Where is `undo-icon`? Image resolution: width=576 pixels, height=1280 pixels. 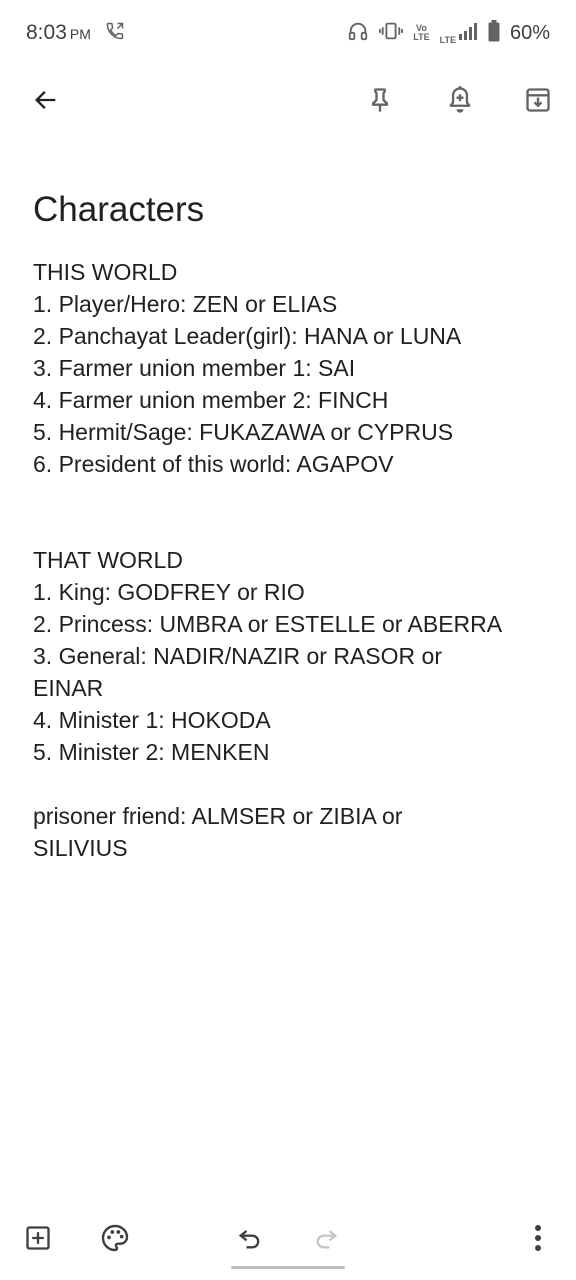
undo-icon is located at coordinates (250, 1240).